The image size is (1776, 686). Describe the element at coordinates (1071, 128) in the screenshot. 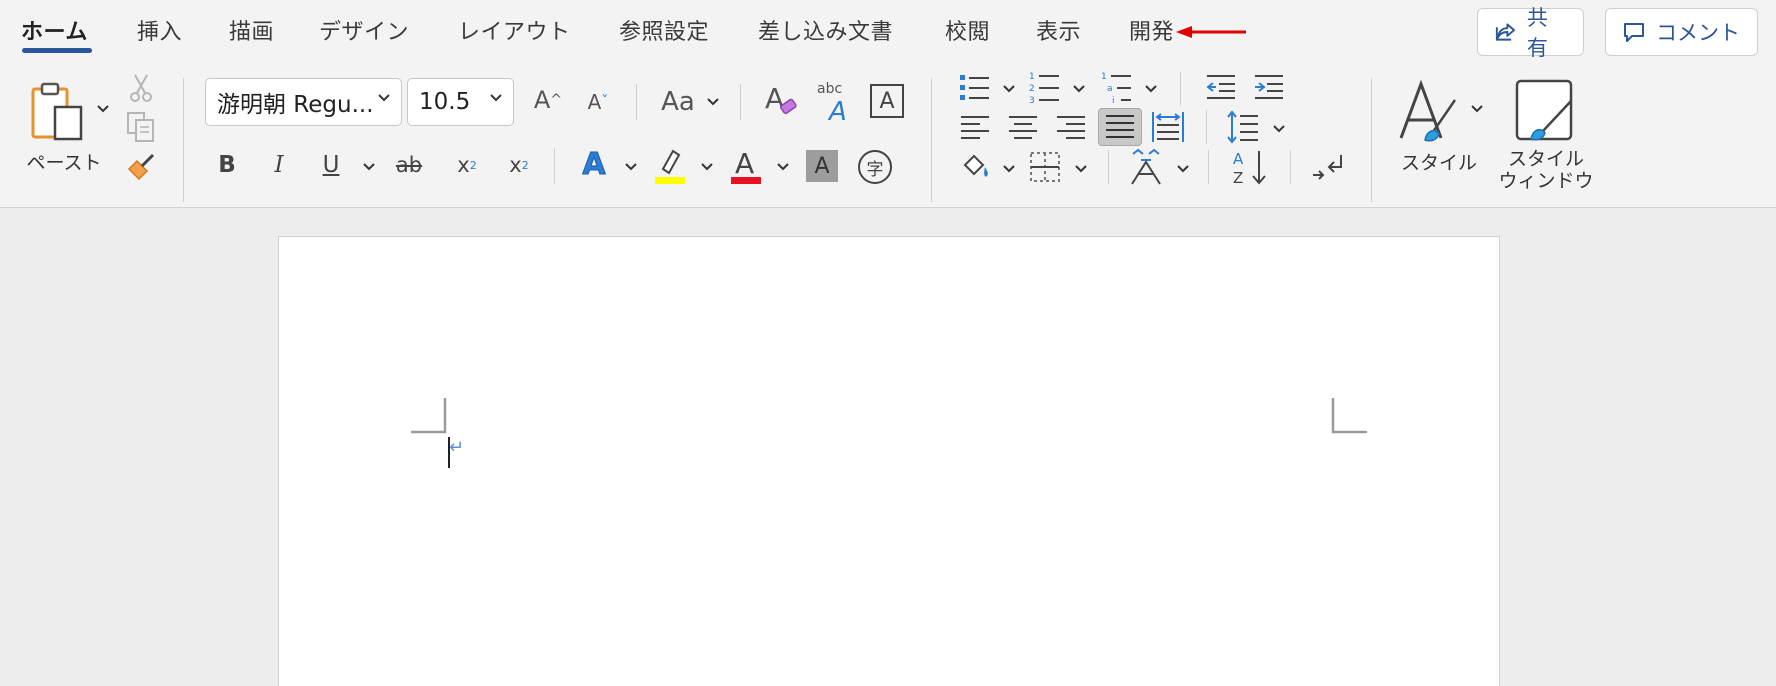

I see `align-right-icon` at that location.